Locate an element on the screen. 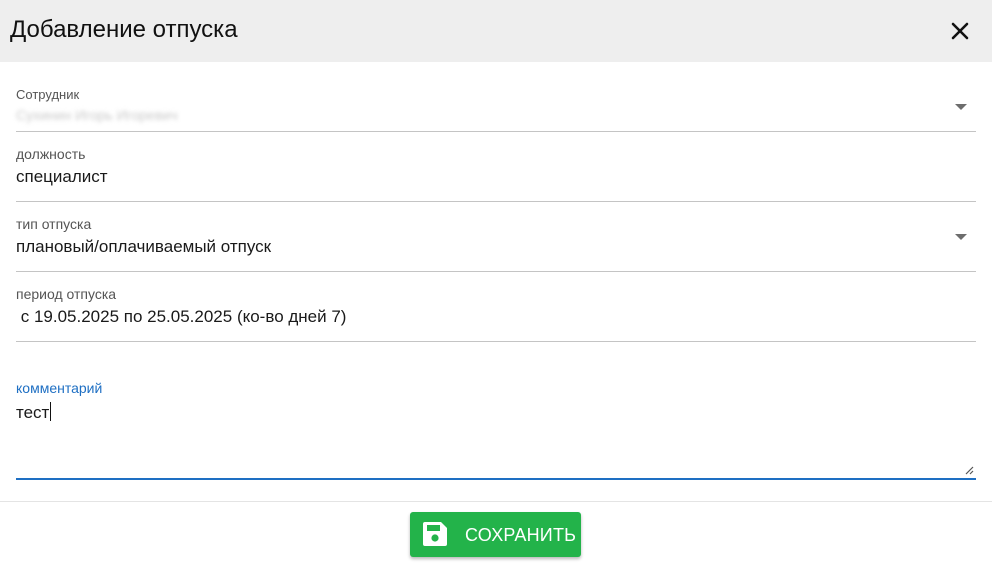  resize-handle-icon is located at coordinates (969, 470).